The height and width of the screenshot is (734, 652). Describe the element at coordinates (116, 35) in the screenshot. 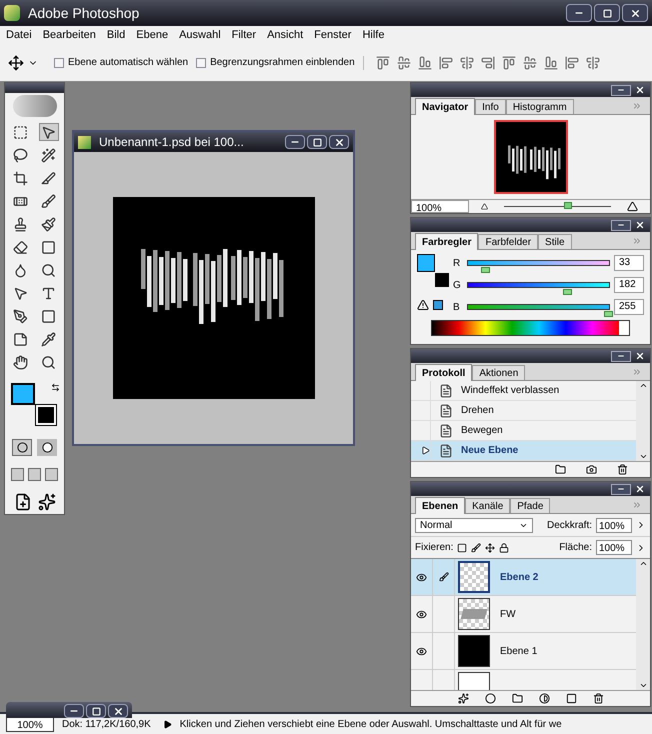

I see `menu-item: Bild` at that location.